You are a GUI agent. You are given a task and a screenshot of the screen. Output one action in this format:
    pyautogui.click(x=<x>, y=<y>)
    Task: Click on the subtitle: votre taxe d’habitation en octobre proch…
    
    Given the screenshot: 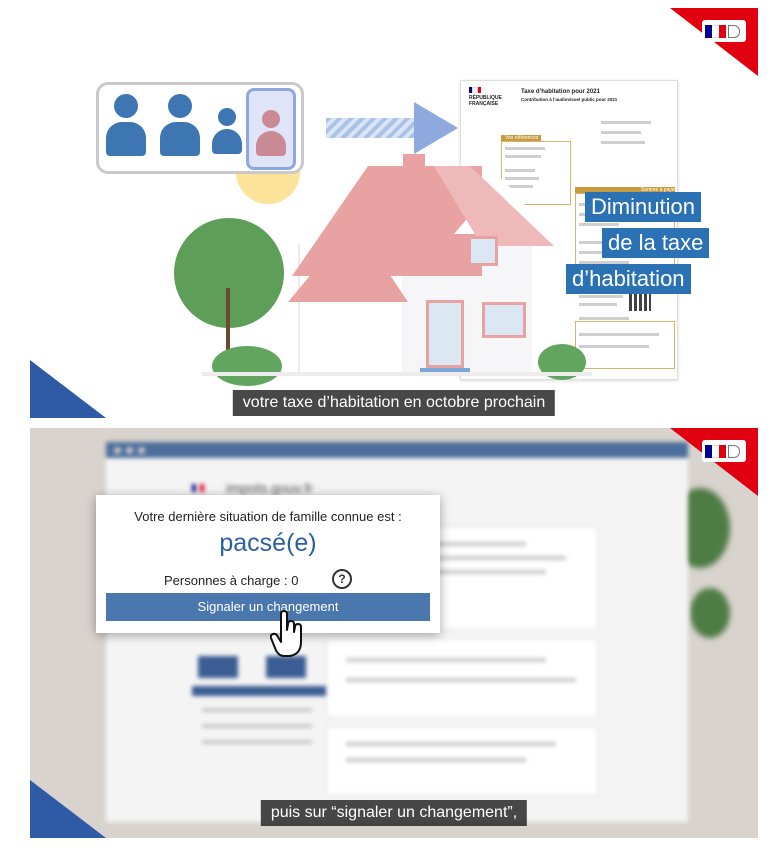 What is the action you would take?
    pyautogui.click(x=394, y=403)
    